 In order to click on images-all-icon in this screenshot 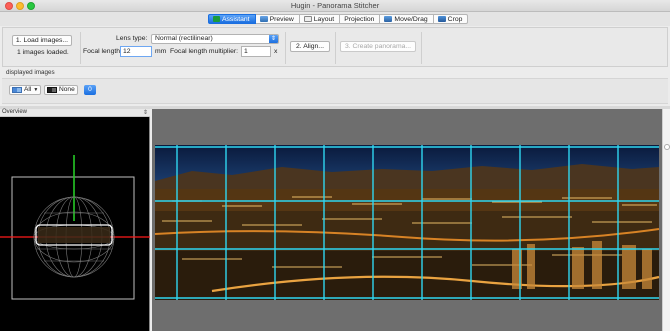, I will do `click(17, 90)`.